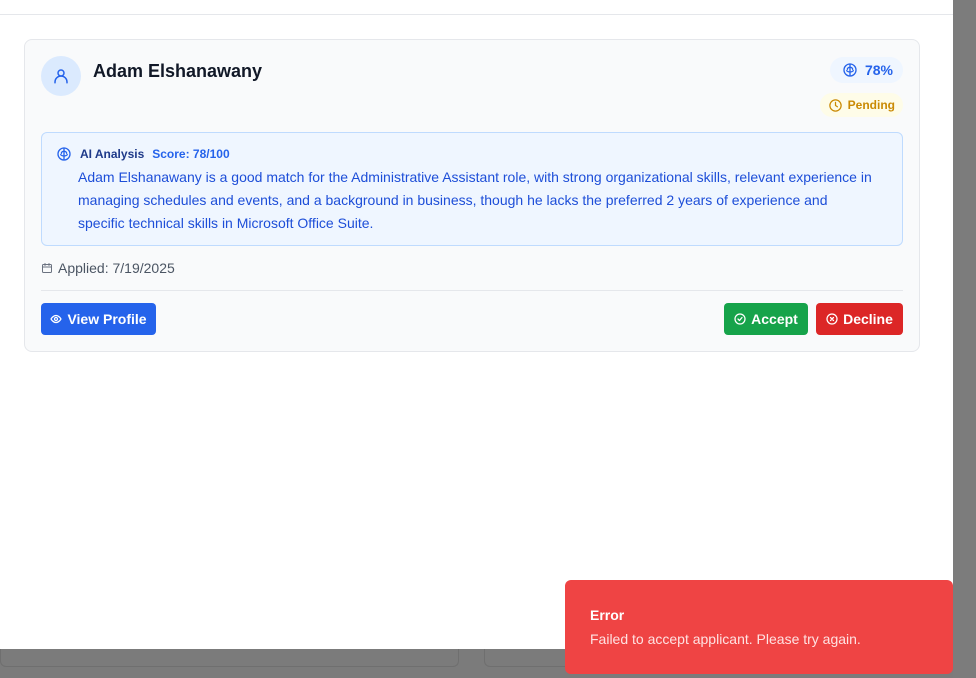  I want to click on ai-analysis-score: Score: 78/100, so click(191, 154).